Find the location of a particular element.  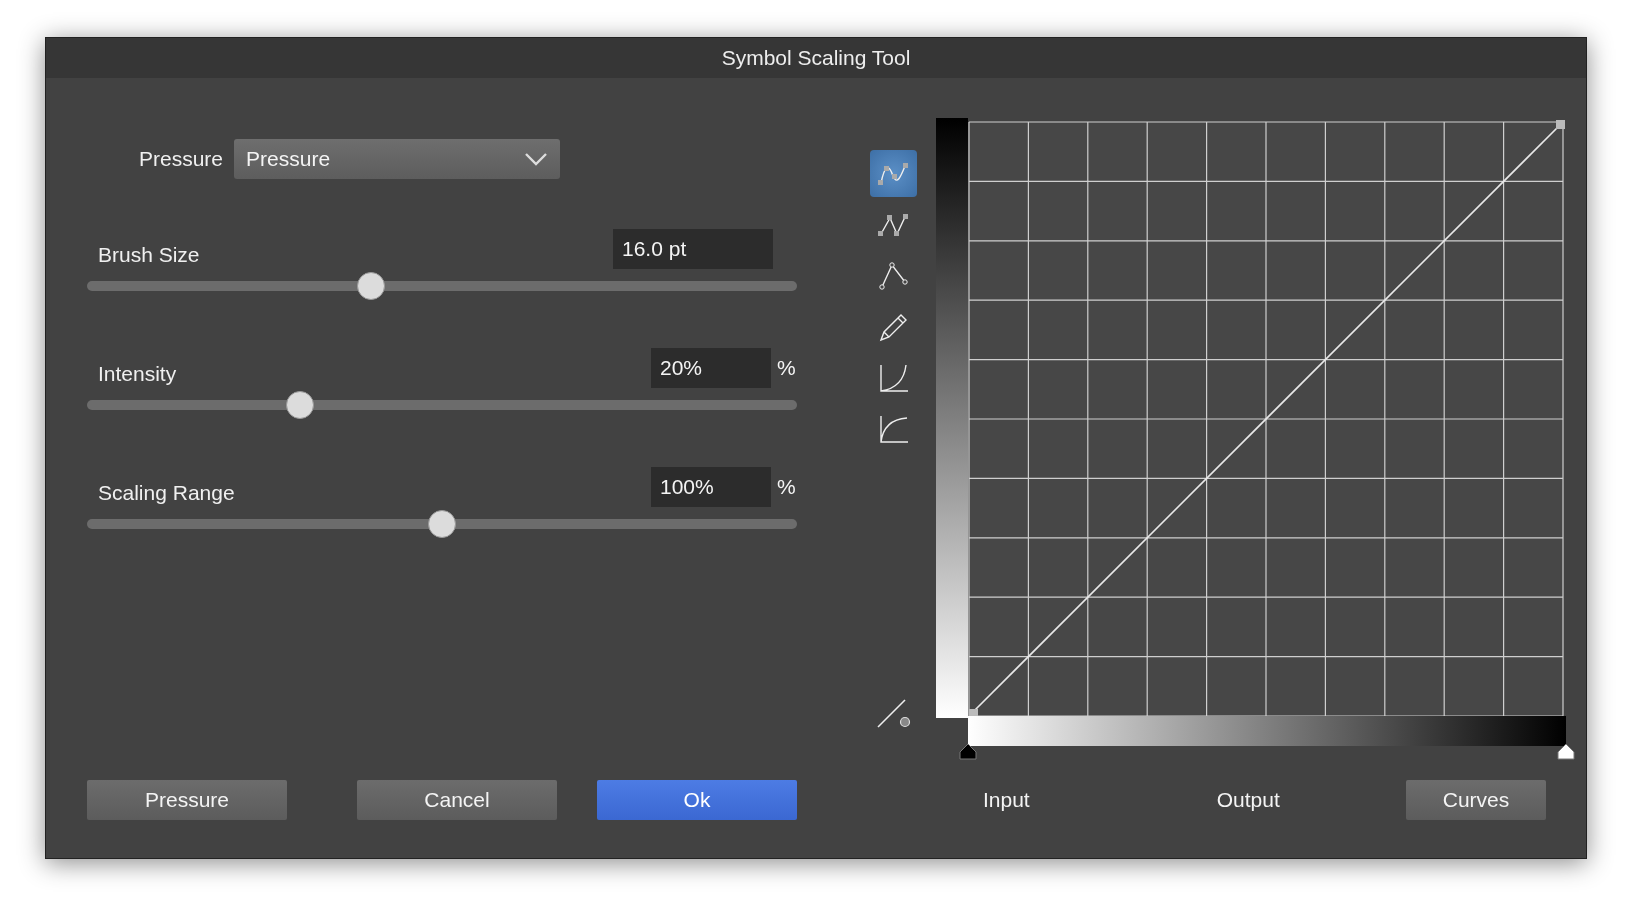

dialog-button: Pressure is located at coordinates (187, 800).